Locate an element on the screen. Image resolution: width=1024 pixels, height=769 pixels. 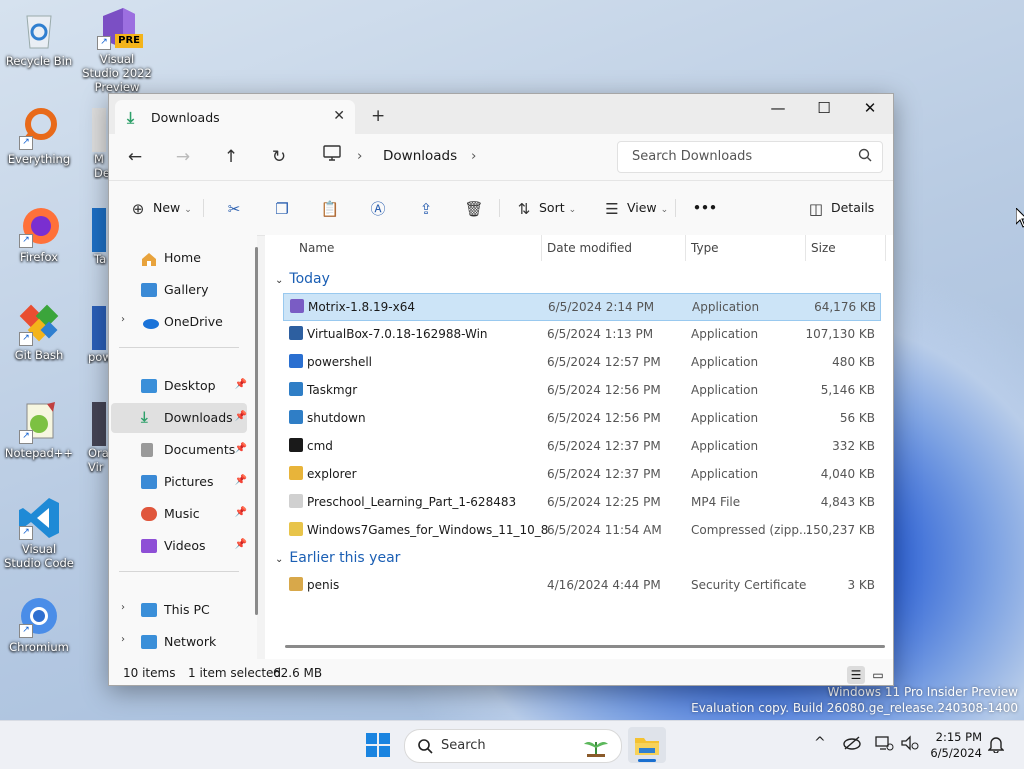
desktop-icon-partial-2: Ta is located at coordinates (97, 237).